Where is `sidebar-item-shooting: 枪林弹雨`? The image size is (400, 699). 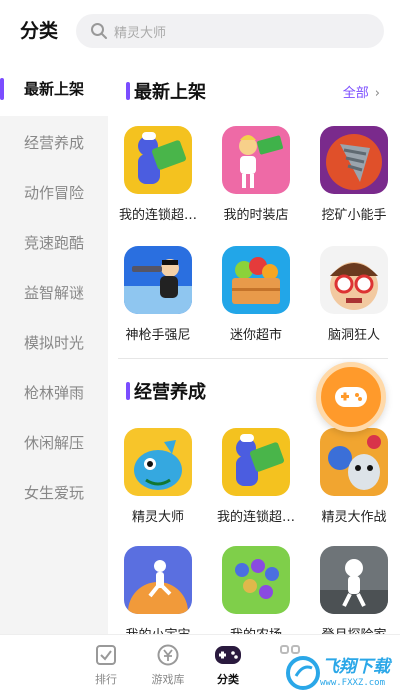 sidebar-item-shooting: 枪林弹雨 is located at coordinates (54, 393).